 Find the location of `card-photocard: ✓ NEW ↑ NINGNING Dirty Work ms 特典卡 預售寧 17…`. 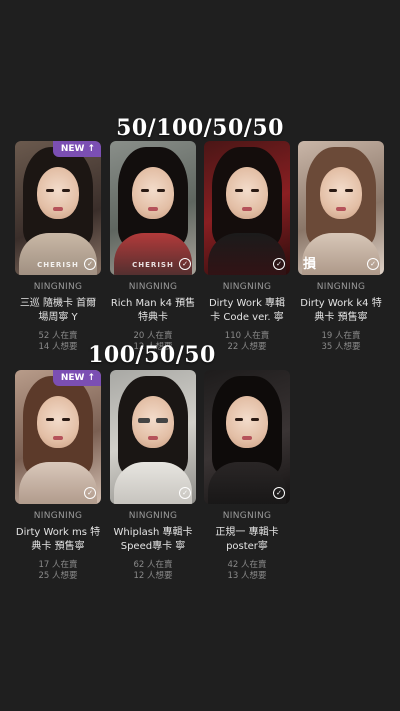

card-photocard: ✓ NEW ↑ NINGNING Dirty Work ms 特典卡 預售寧 17… is located at coordinates (58, 476).